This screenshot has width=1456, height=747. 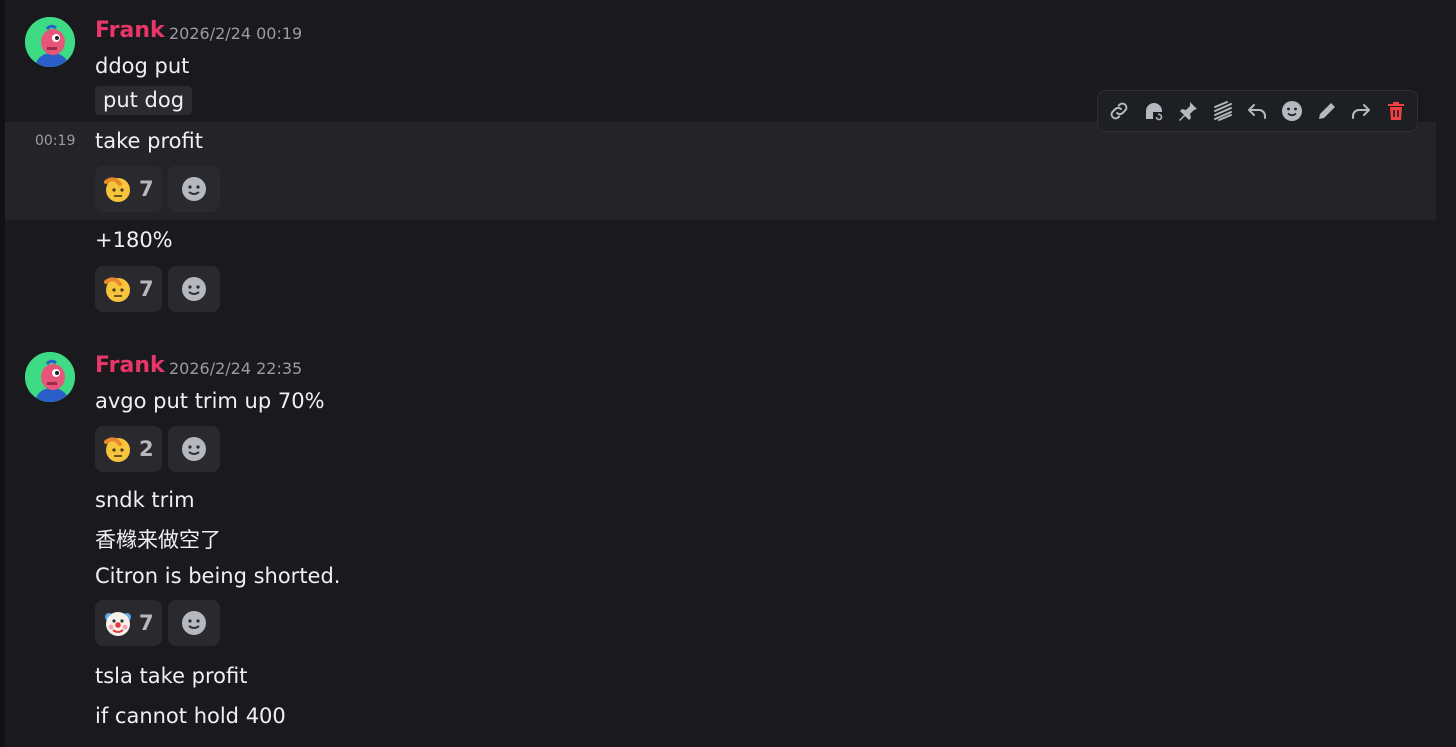 I want to click on create-thread-button, so click(x=1154, y=111).